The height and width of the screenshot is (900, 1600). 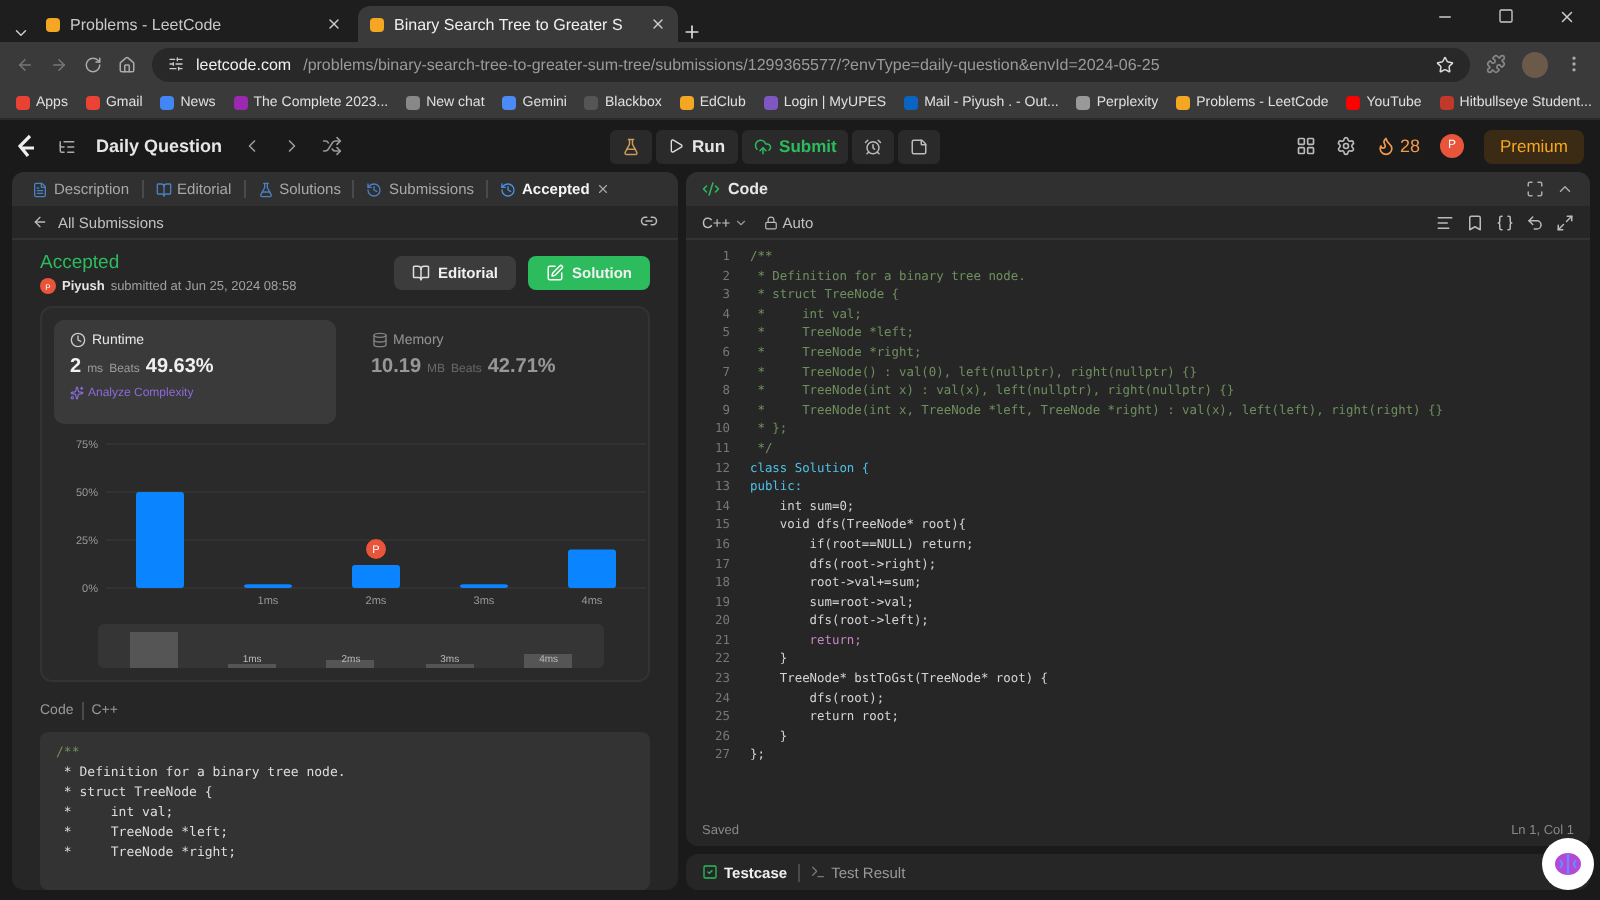 I want to click on edit-icon, so click(x=555, y=273).